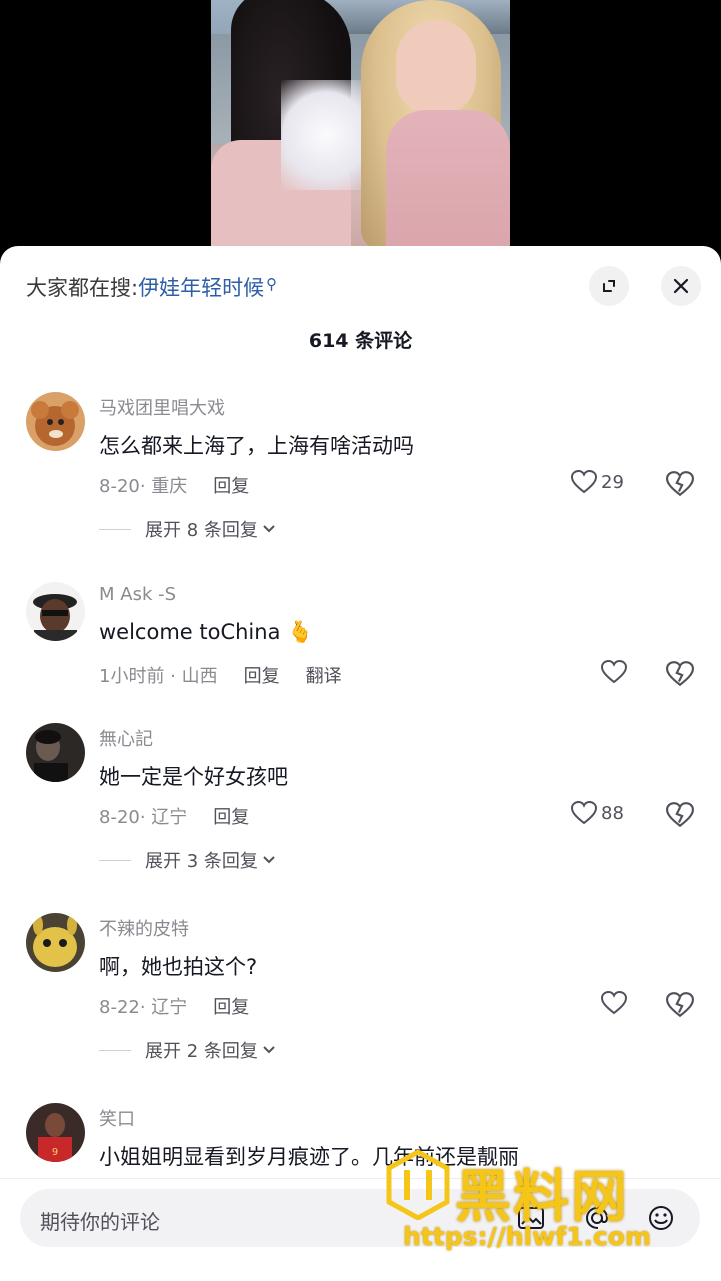 This screenshot has width=721, height=1281. What do you see at coordinates (527, 1236) in the screenshot?
I see `watermark-url: https://hlwf1.com` at bounding box center [527, 1236].